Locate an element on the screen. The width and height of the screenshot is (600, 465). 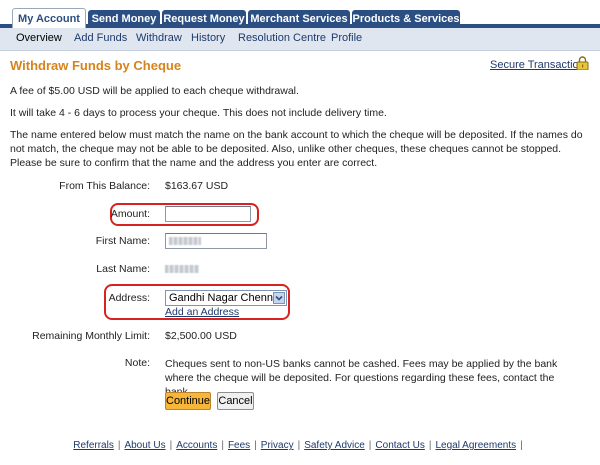
address-select: Gandhi Nagar Chennai, is located at coordinates (226, 298).